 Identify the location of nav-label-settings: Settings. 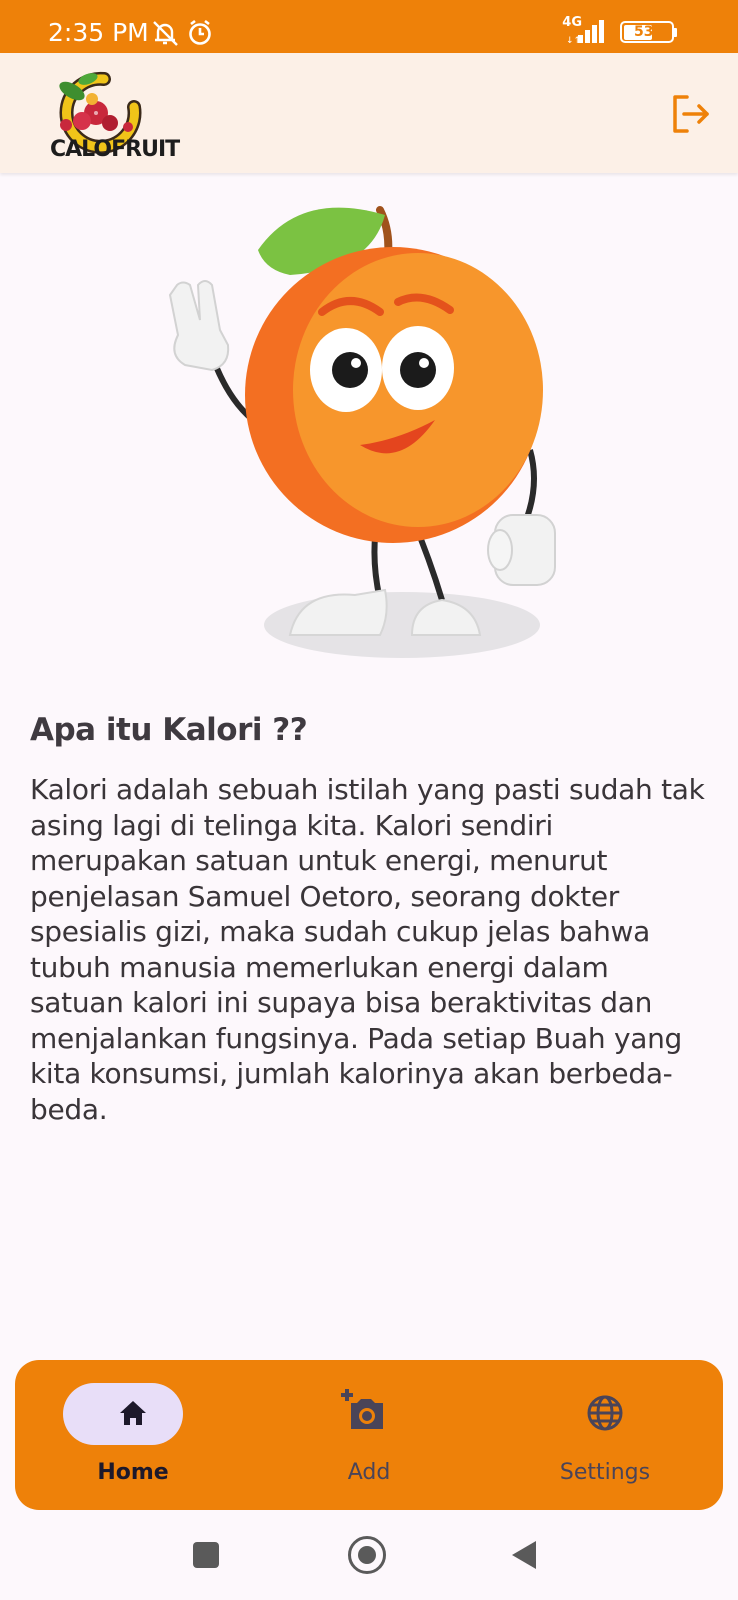
(605, 1472).